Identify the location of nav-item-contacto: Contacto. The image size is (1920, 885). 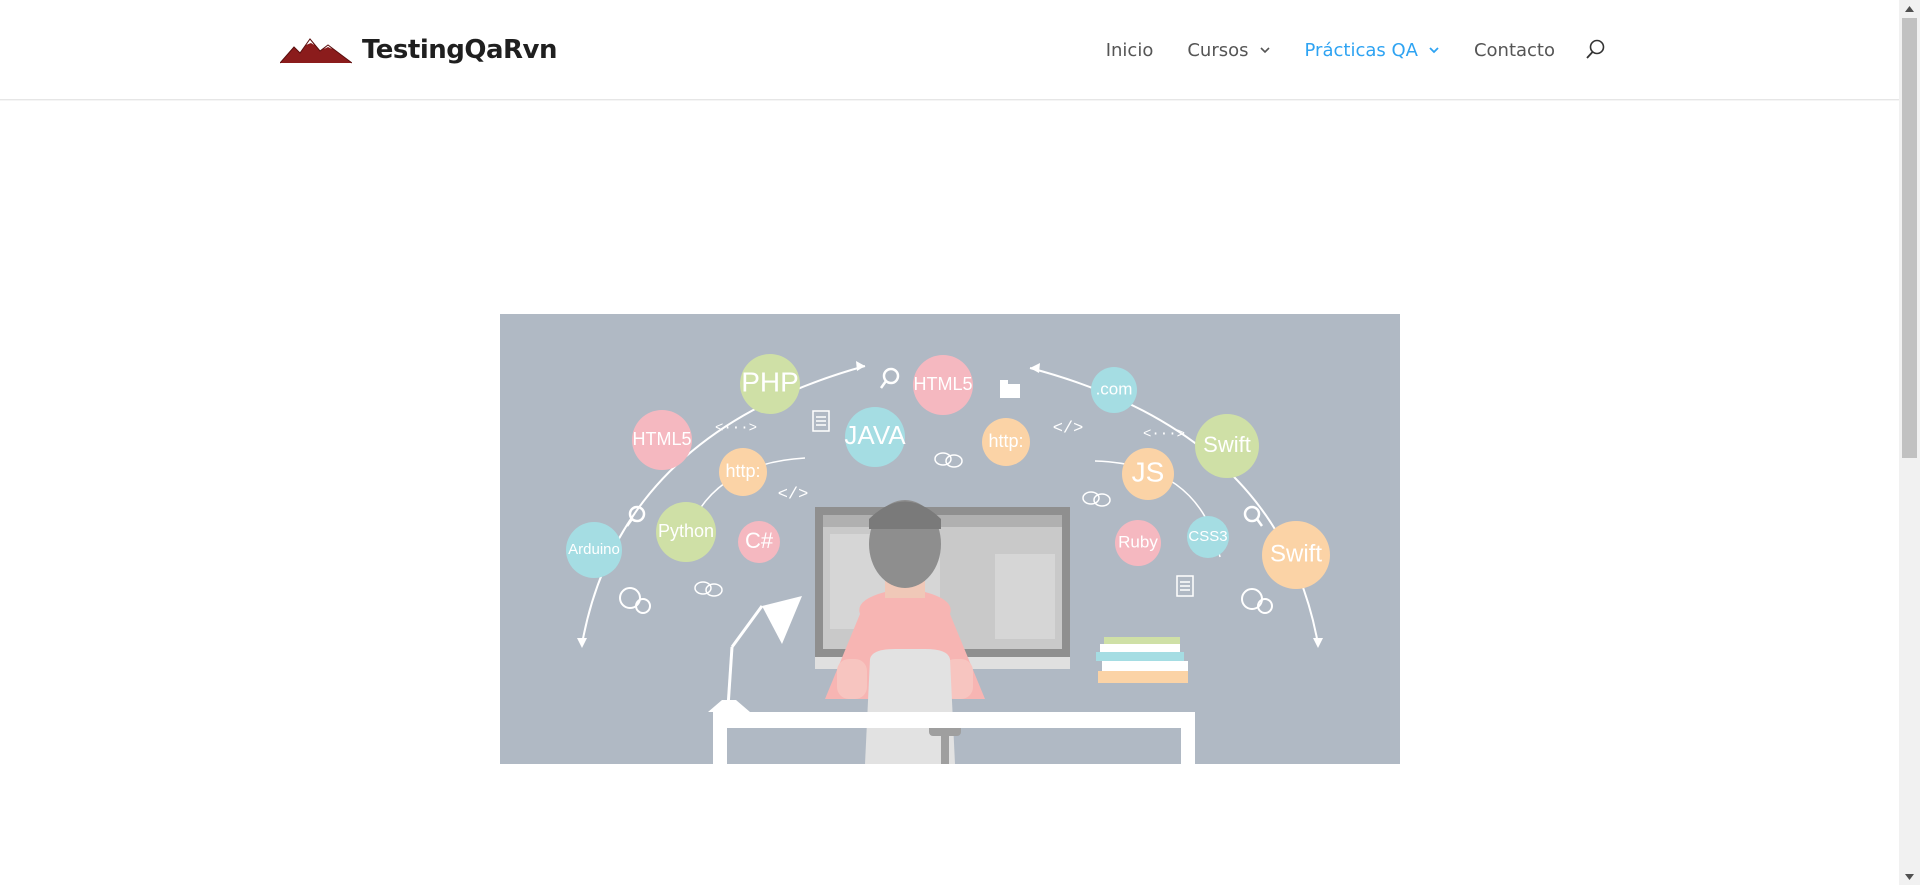
(1514, 50).